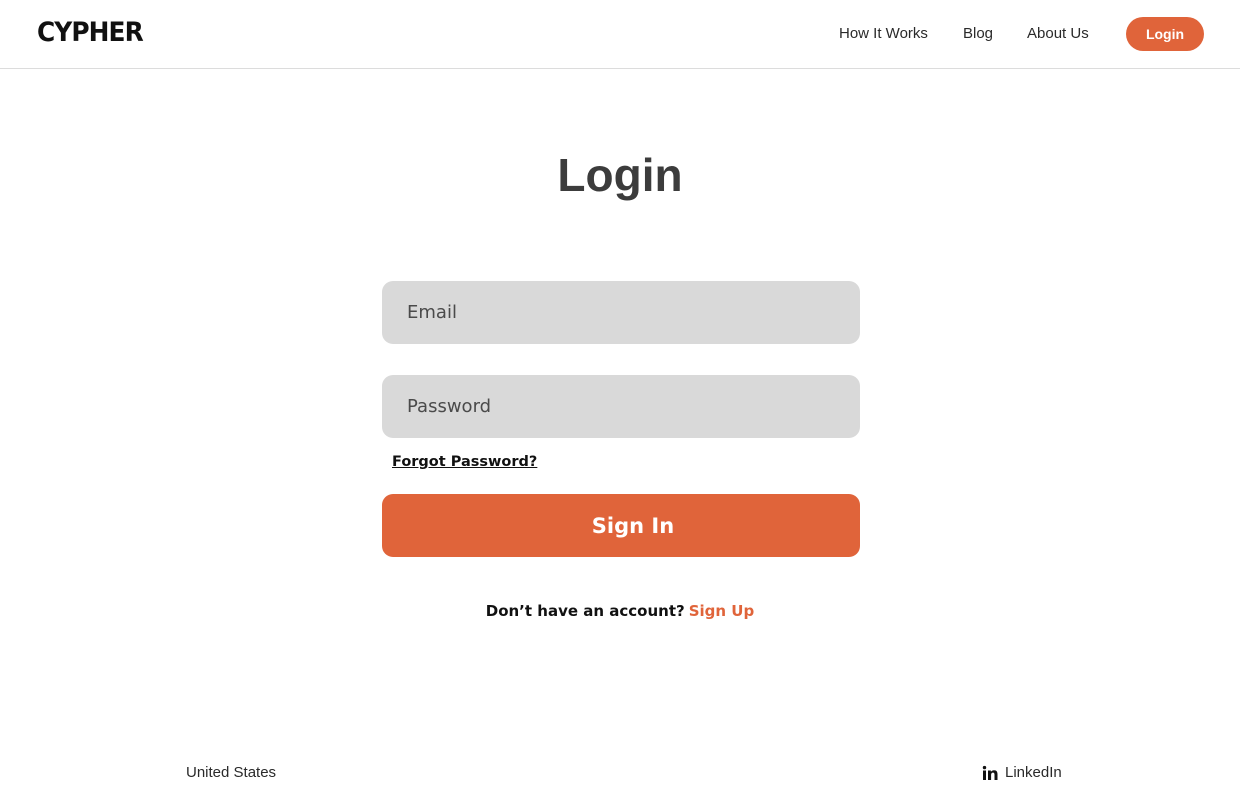 This screenshot has height=804, width=1240. What do you see at coordinates (620, 175) in the screenshot?
I see `page-title: Login` at bounding box center [620, 175].